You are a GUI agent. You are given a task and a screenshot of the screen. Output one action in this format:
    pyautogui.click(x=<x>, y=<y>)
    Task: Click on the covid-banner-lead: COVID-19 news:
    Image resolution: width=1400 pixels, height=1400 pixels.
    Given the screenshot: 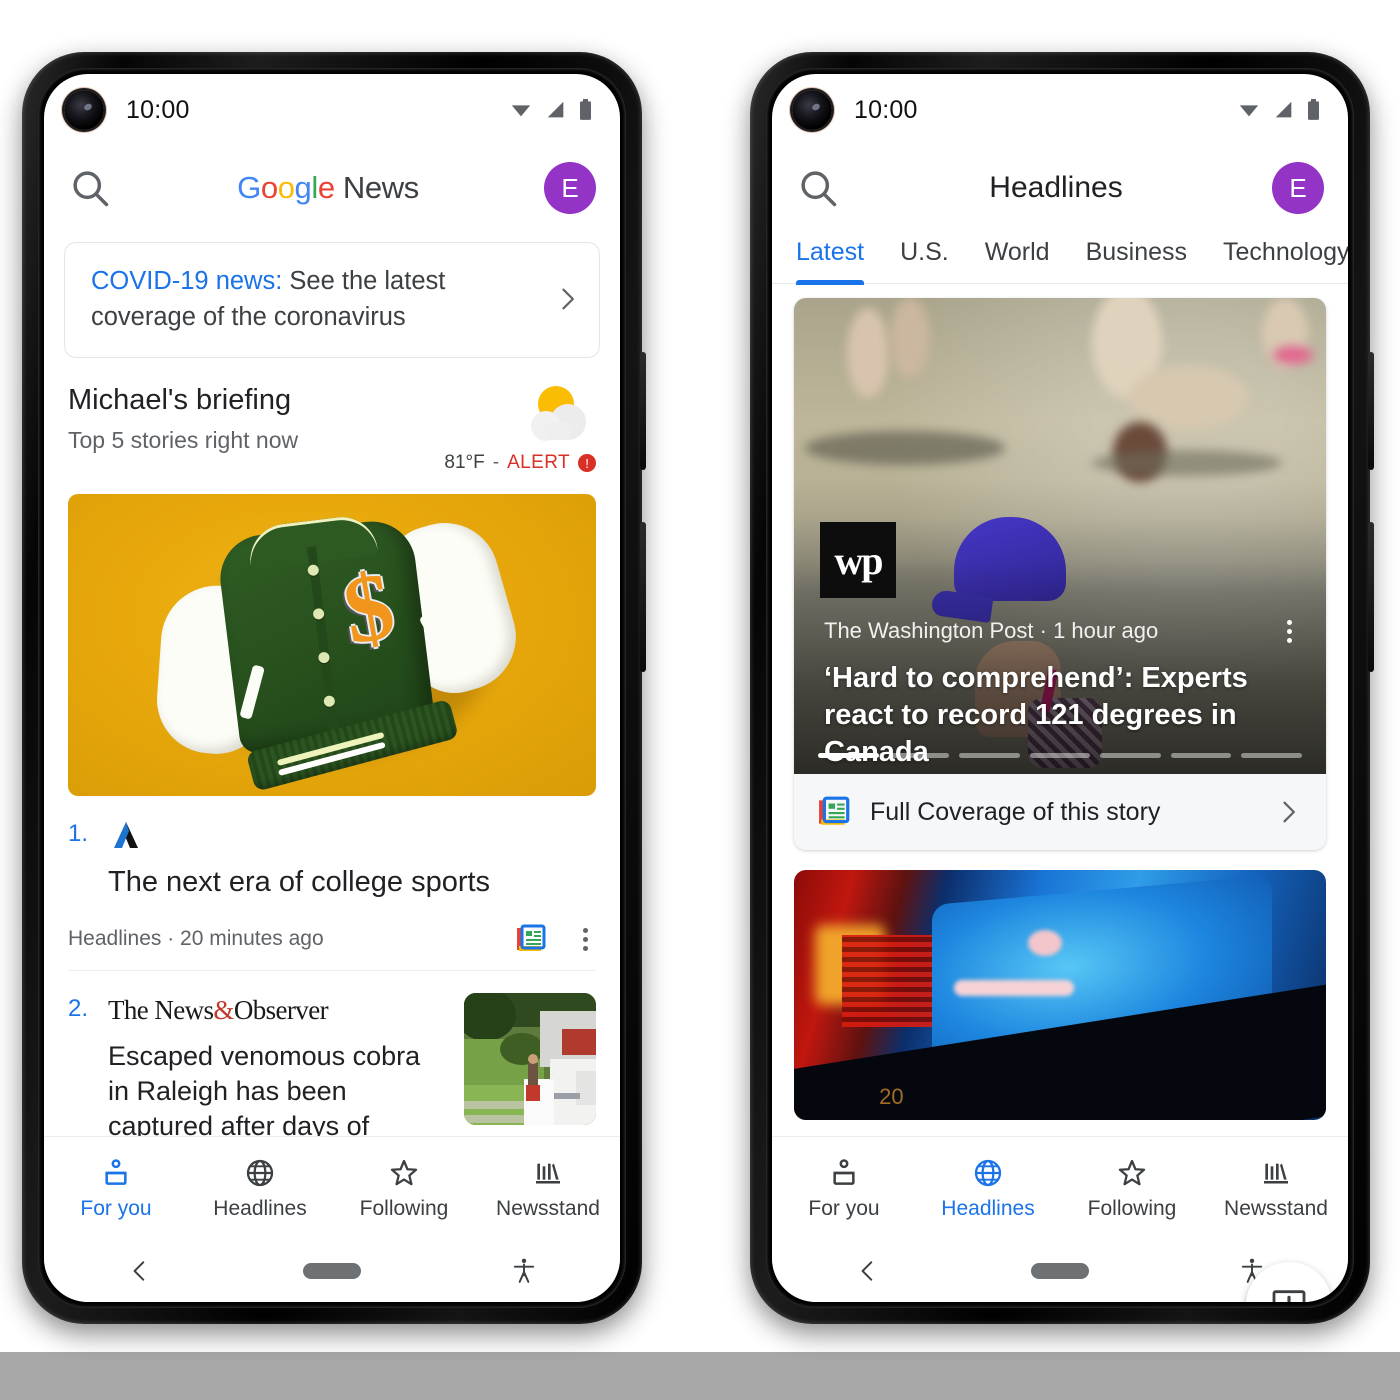 What is the action you would take?
    pyautogui.click(x=187, y=281)
    